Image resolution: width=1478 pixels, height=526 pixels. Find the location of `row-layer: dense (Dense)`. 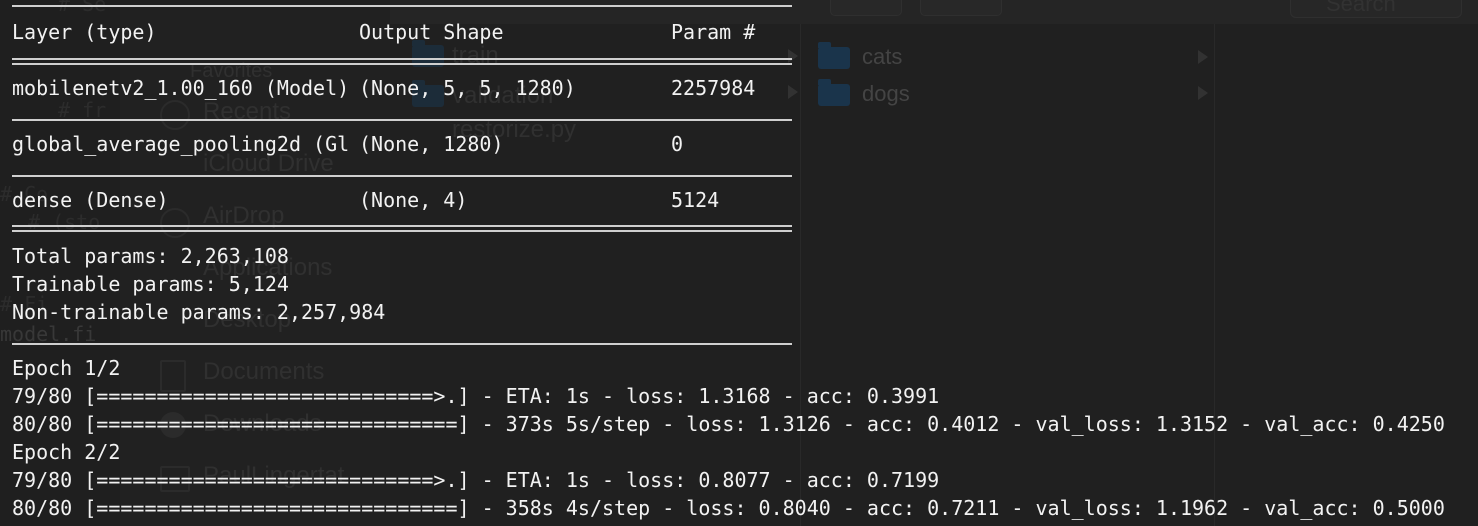

row-layer: dense (Dense) is located at coordinates (90, 200).